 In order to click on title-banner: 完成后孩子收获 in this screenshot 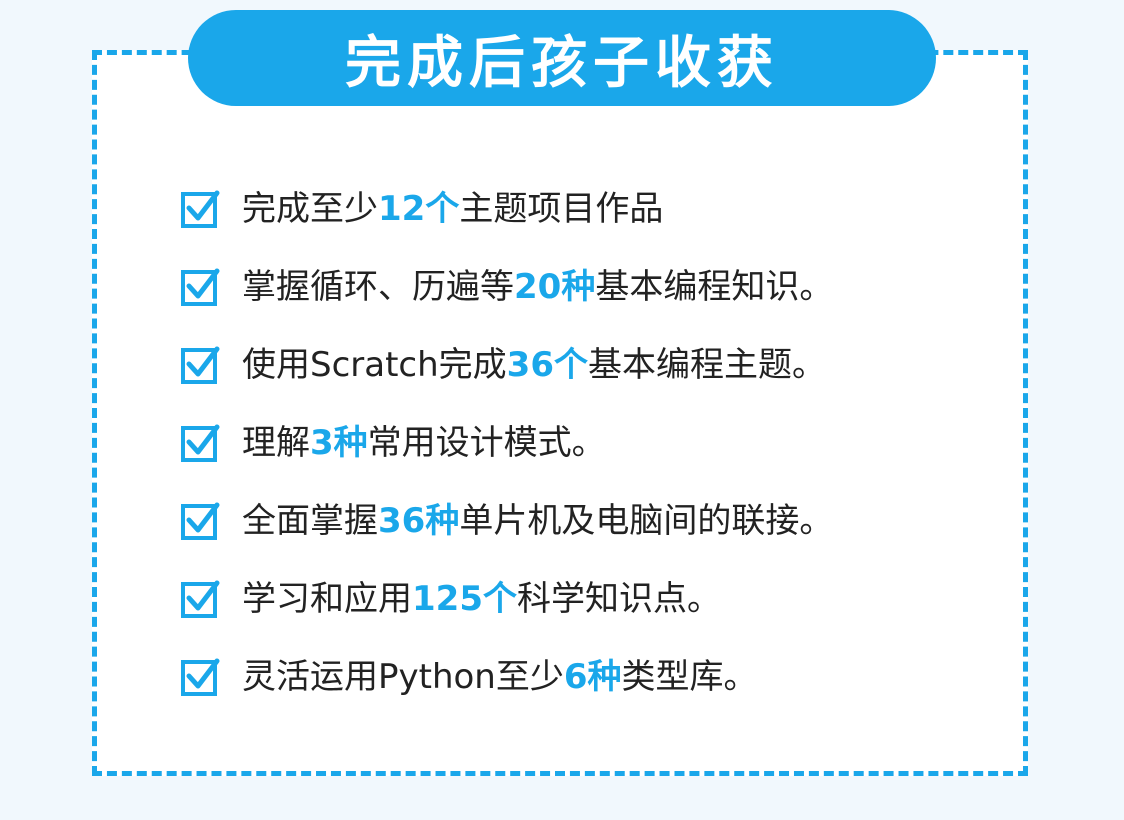, I will do `click(562, 58)`.